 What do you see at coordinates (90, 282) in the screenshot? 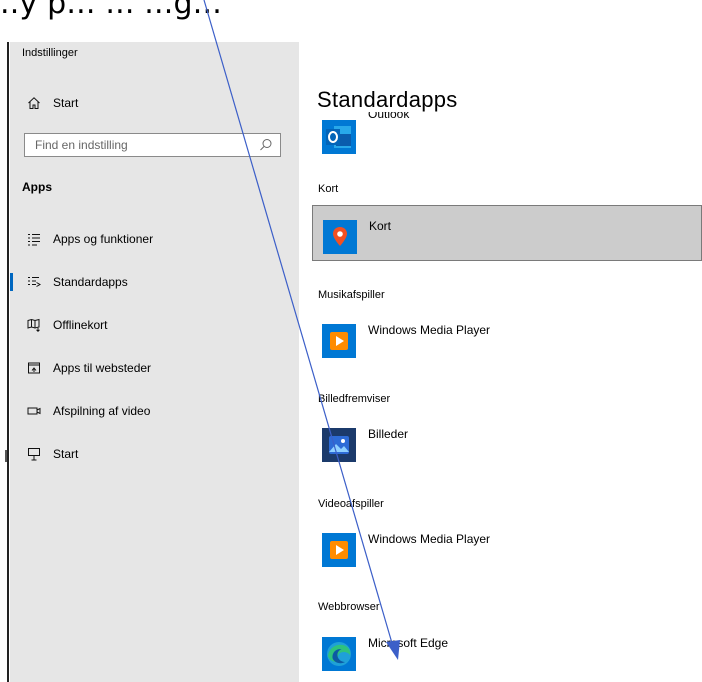
I see `sidebar-item-label: Standardapps` at bounding box center [90, 282].